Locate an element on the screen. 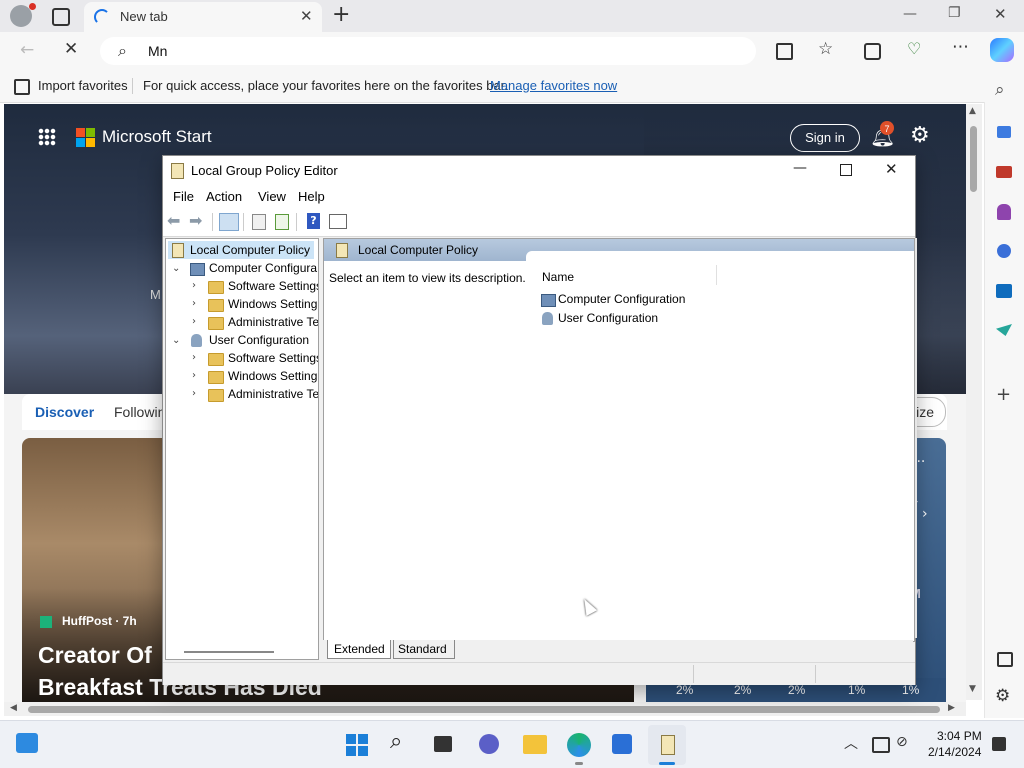 This screenshot has width=1024, height=768. settings-gear-icon: ⚙ is located at coordinates (920, 135).